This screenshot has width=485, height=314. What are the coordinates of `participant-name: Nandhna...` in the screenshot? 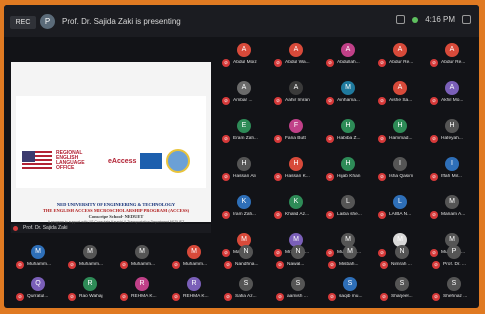 It's located at (247, 264).